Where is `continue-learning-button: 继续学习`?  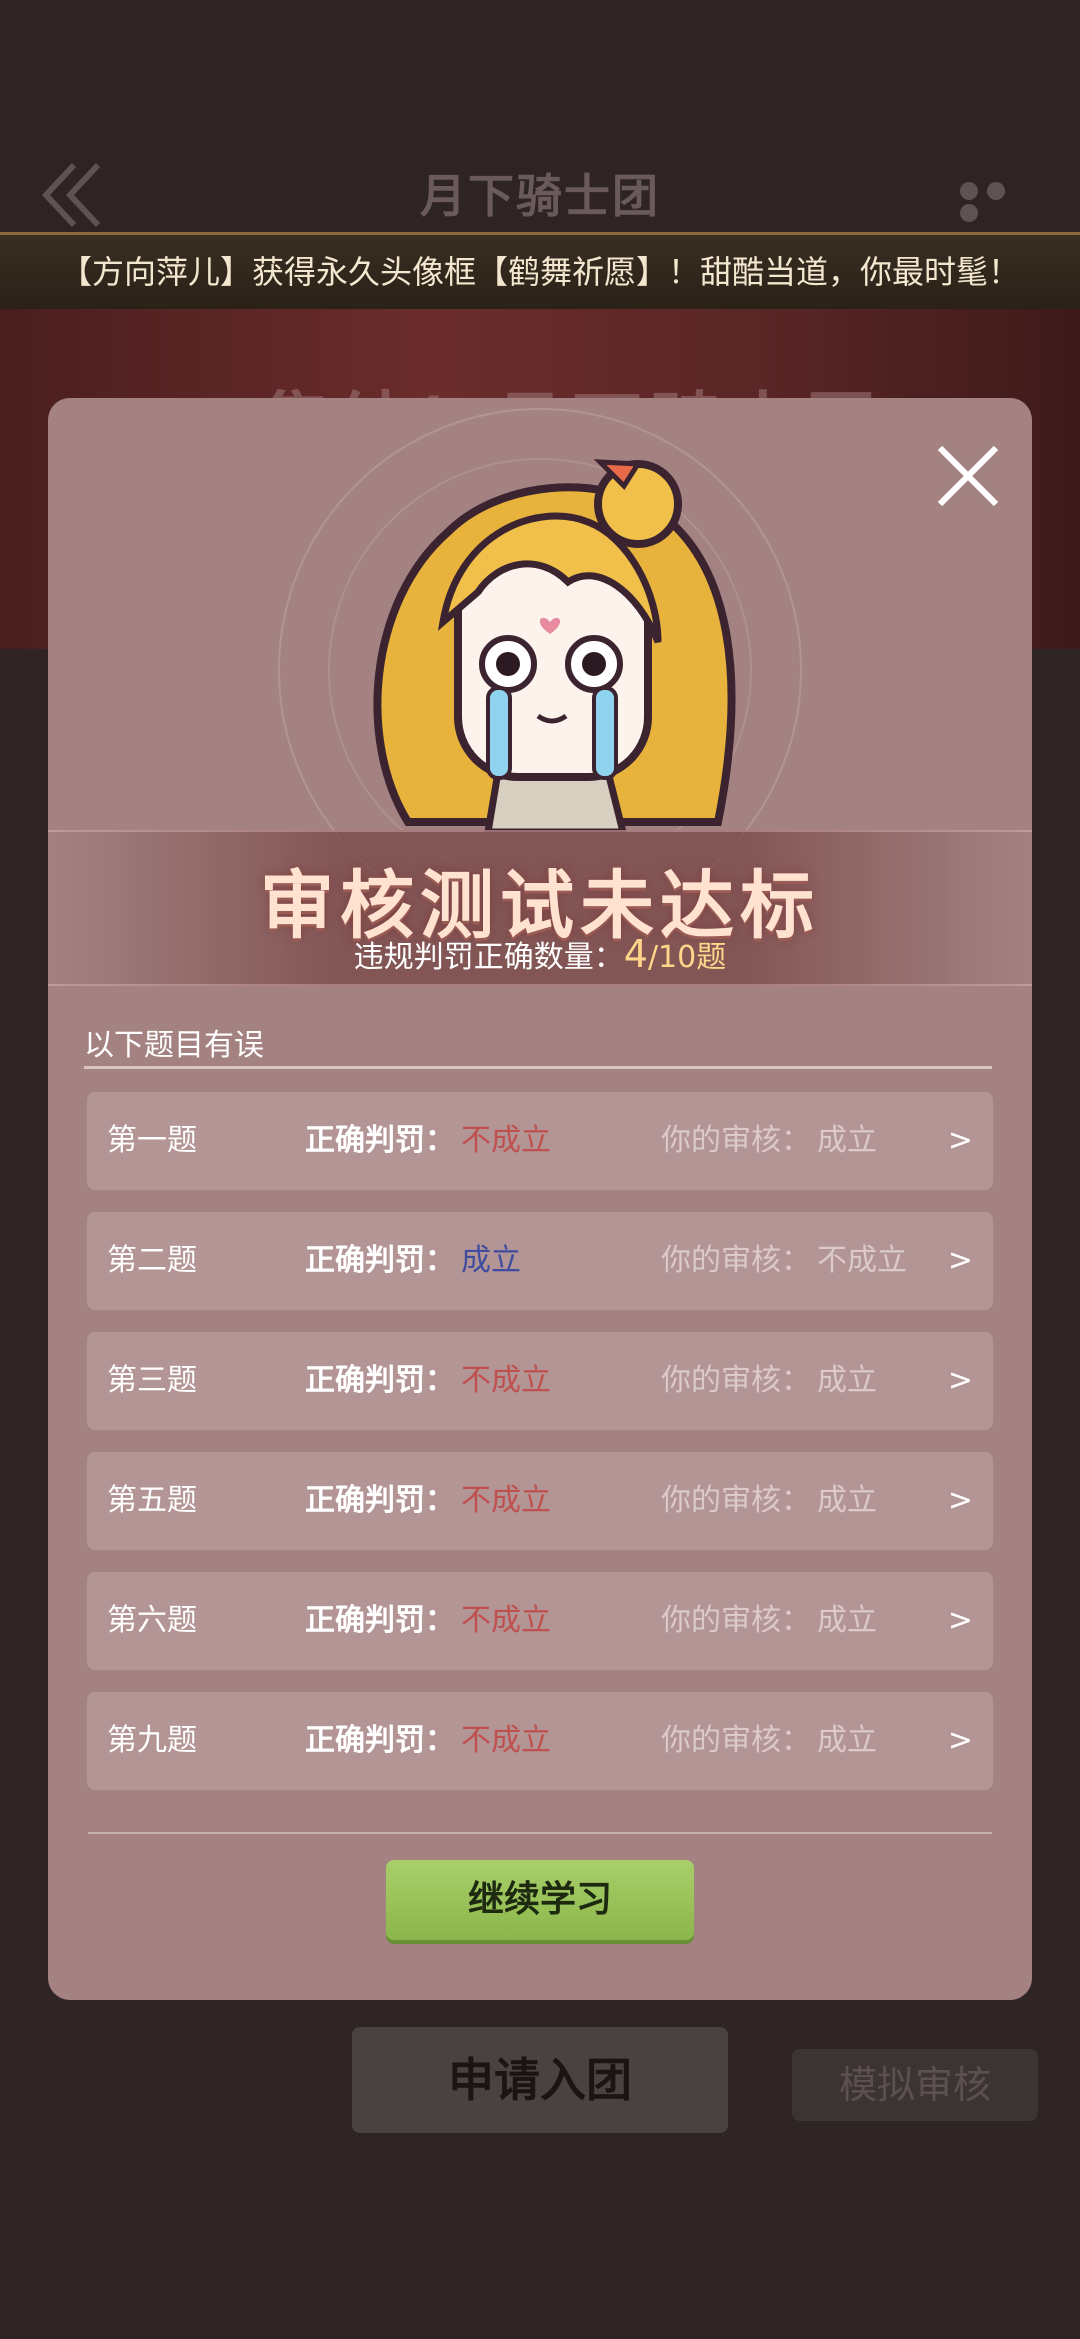 continue-learning-button: 继续学习 is located at coordinates (540, 1900).